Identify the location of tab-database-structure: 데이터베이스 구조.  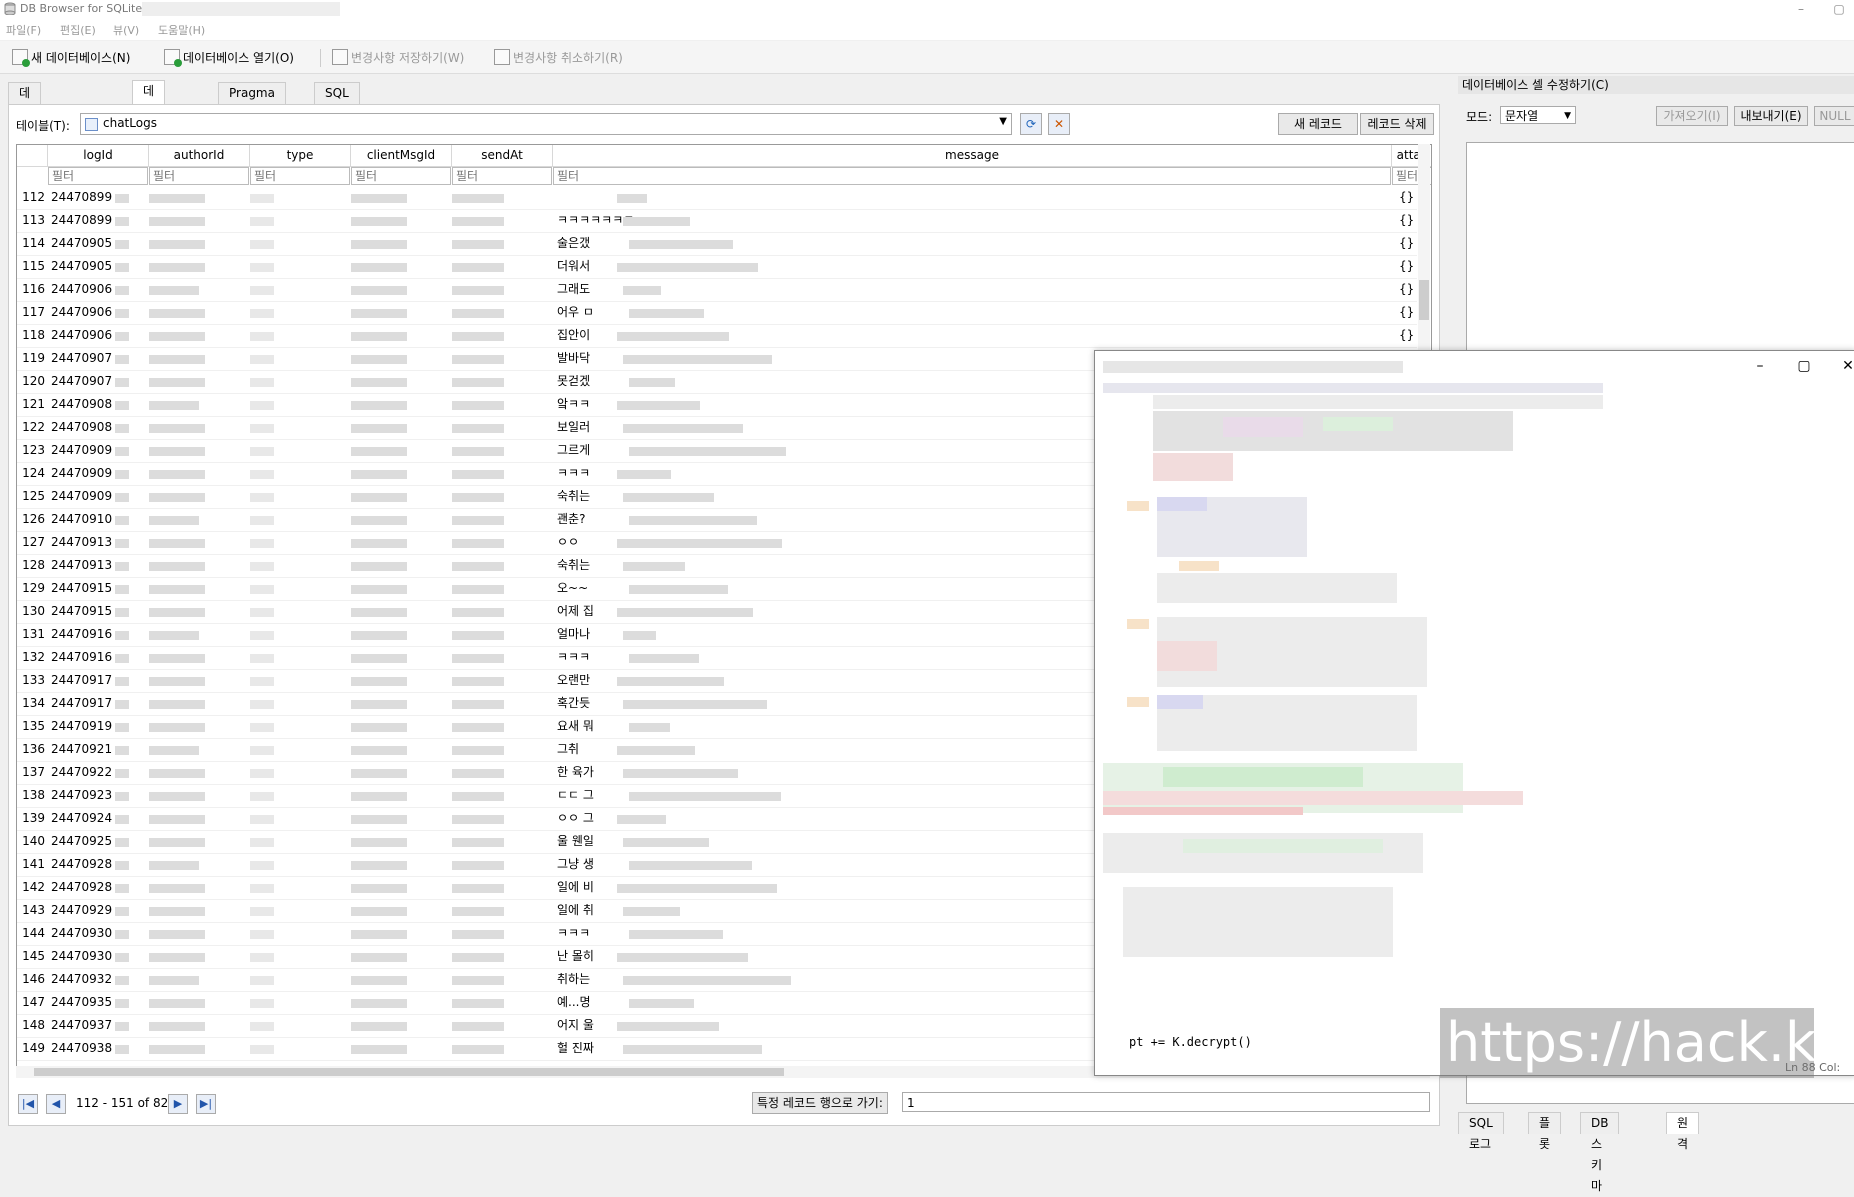
(25, 161).